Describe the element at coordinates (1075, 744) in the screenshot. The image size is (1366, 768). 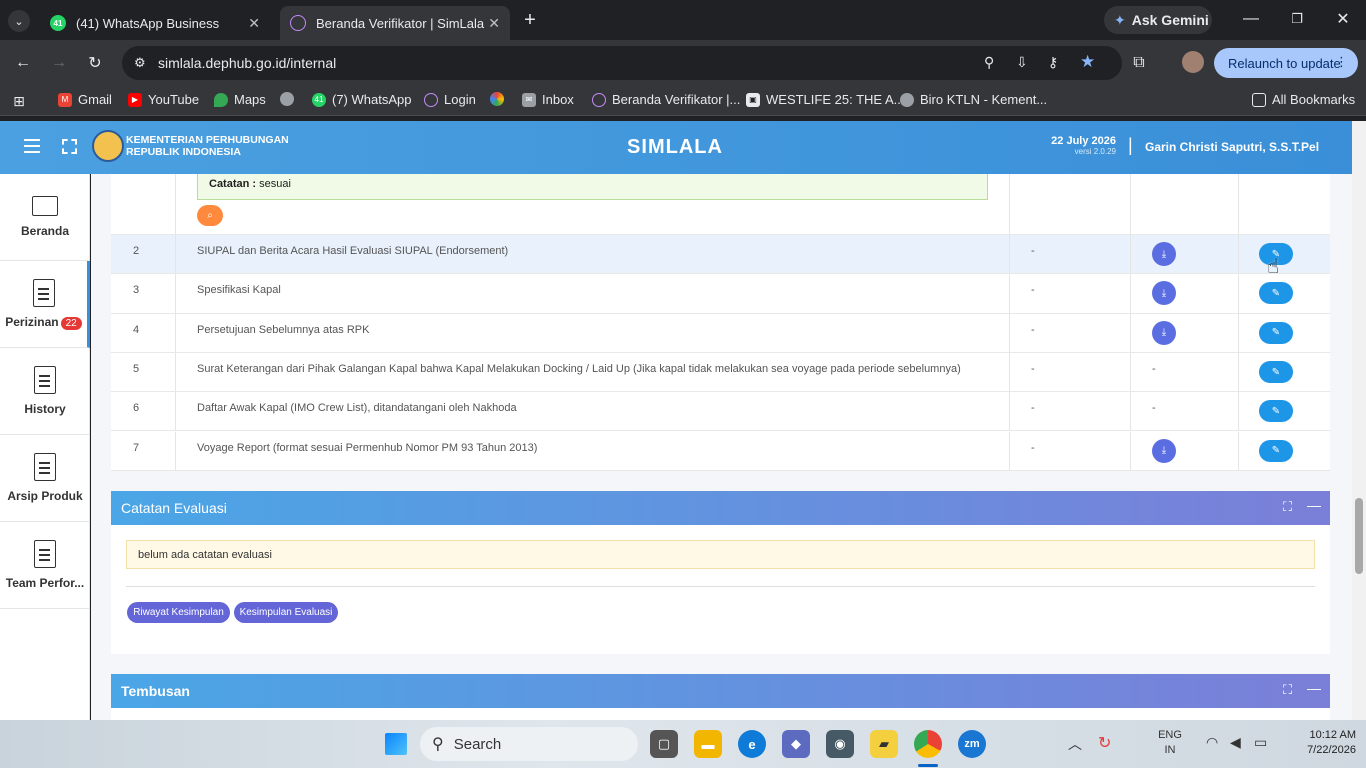
I see `tray-chevron-icon: ︿` at that location.